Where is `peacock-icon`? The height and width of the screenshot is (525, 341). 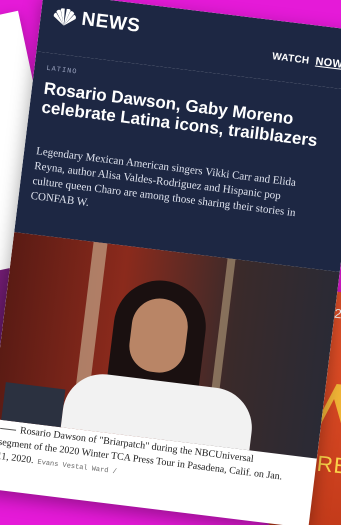 peacock-icon is located at coordinates (64, 17).